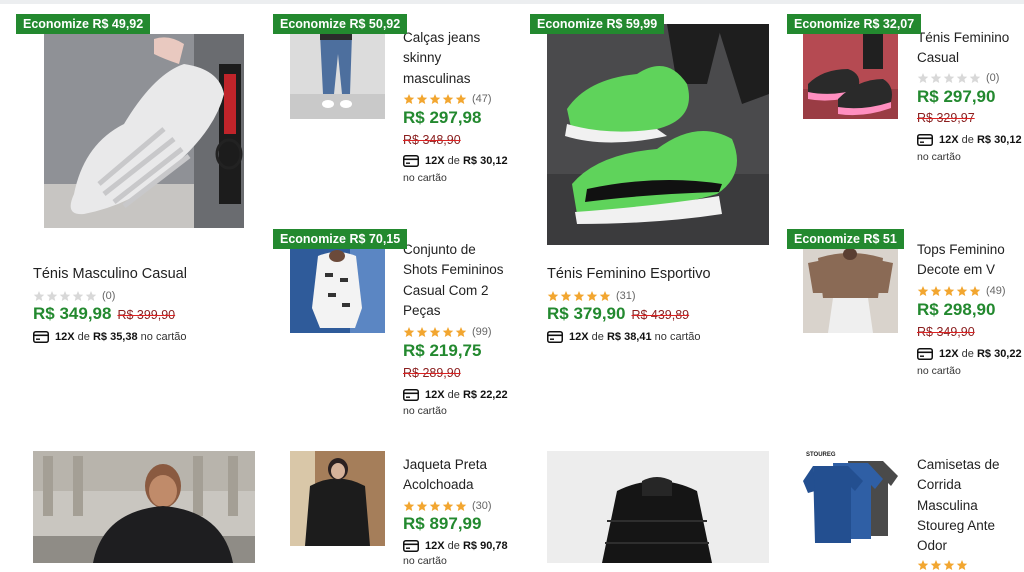 The width and height of the screenshot is (1024, 572). I want to click on price: R$ 297,90, so click(956, 96).